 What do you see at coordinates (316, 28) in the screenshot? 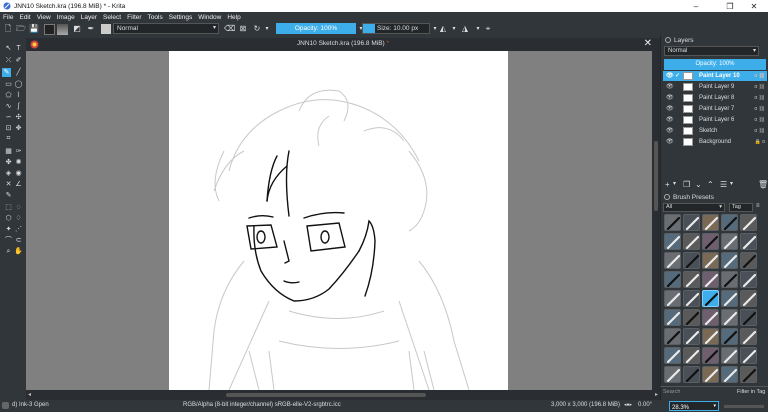
I see `opacity-slider: Opacity: 100%` at bounding box center [316, 28].